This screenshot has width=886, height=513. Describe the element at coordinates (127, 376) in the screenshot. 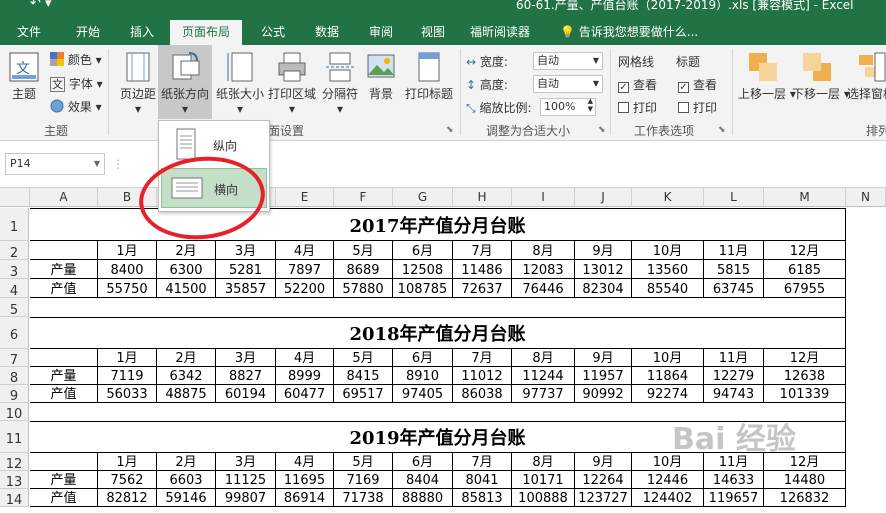

I see `table-cell: 7119` at that location.